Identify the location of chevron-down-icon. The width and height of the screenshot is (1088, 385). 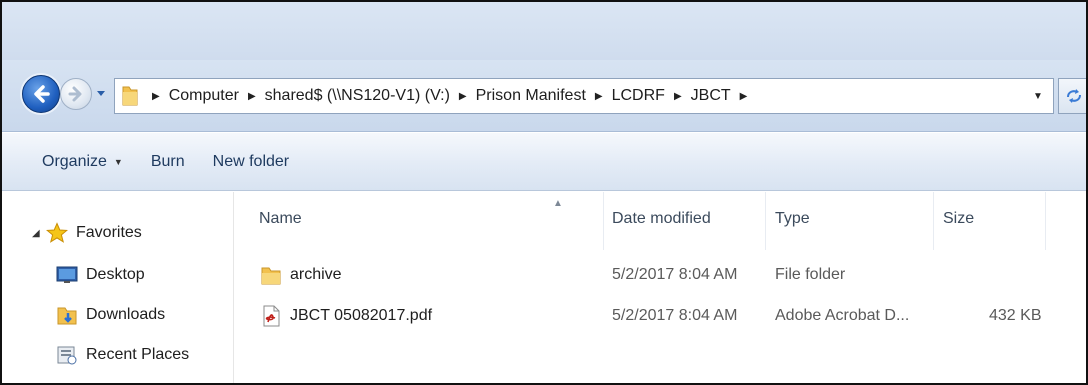
(101, 93).